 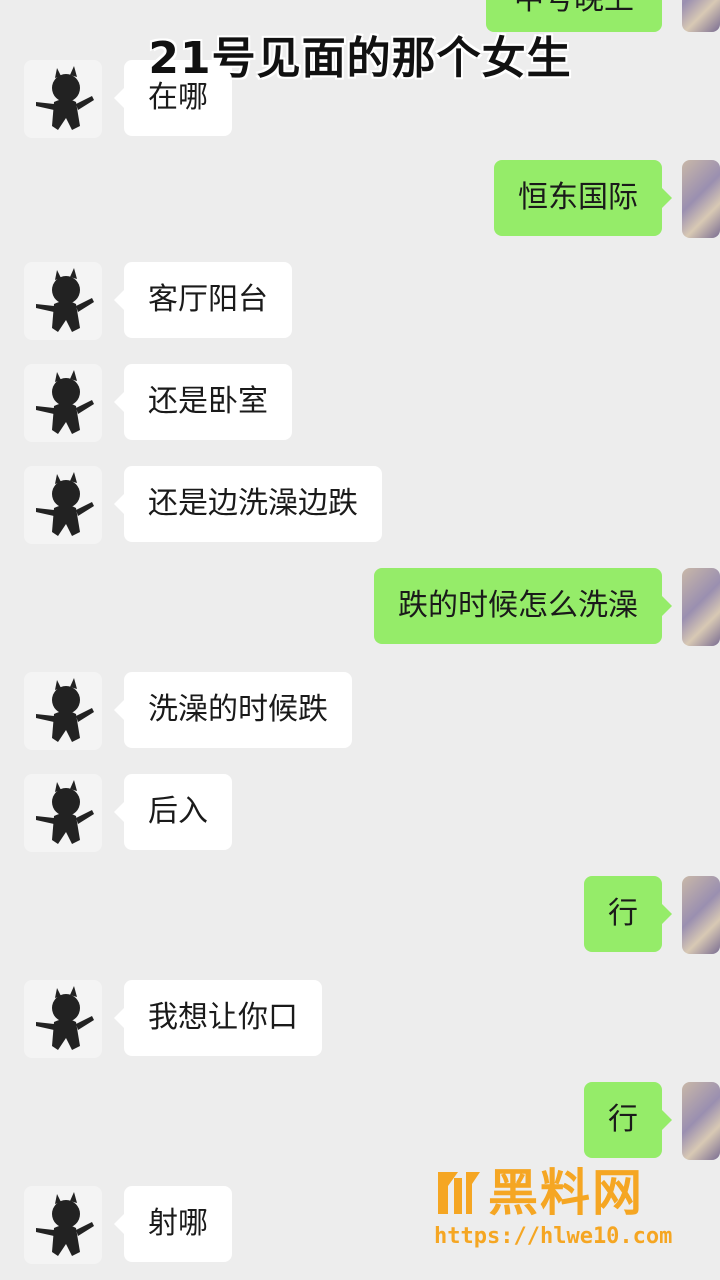 I want to click on message-row: 我想让你口, so click(x=360, y=1018).